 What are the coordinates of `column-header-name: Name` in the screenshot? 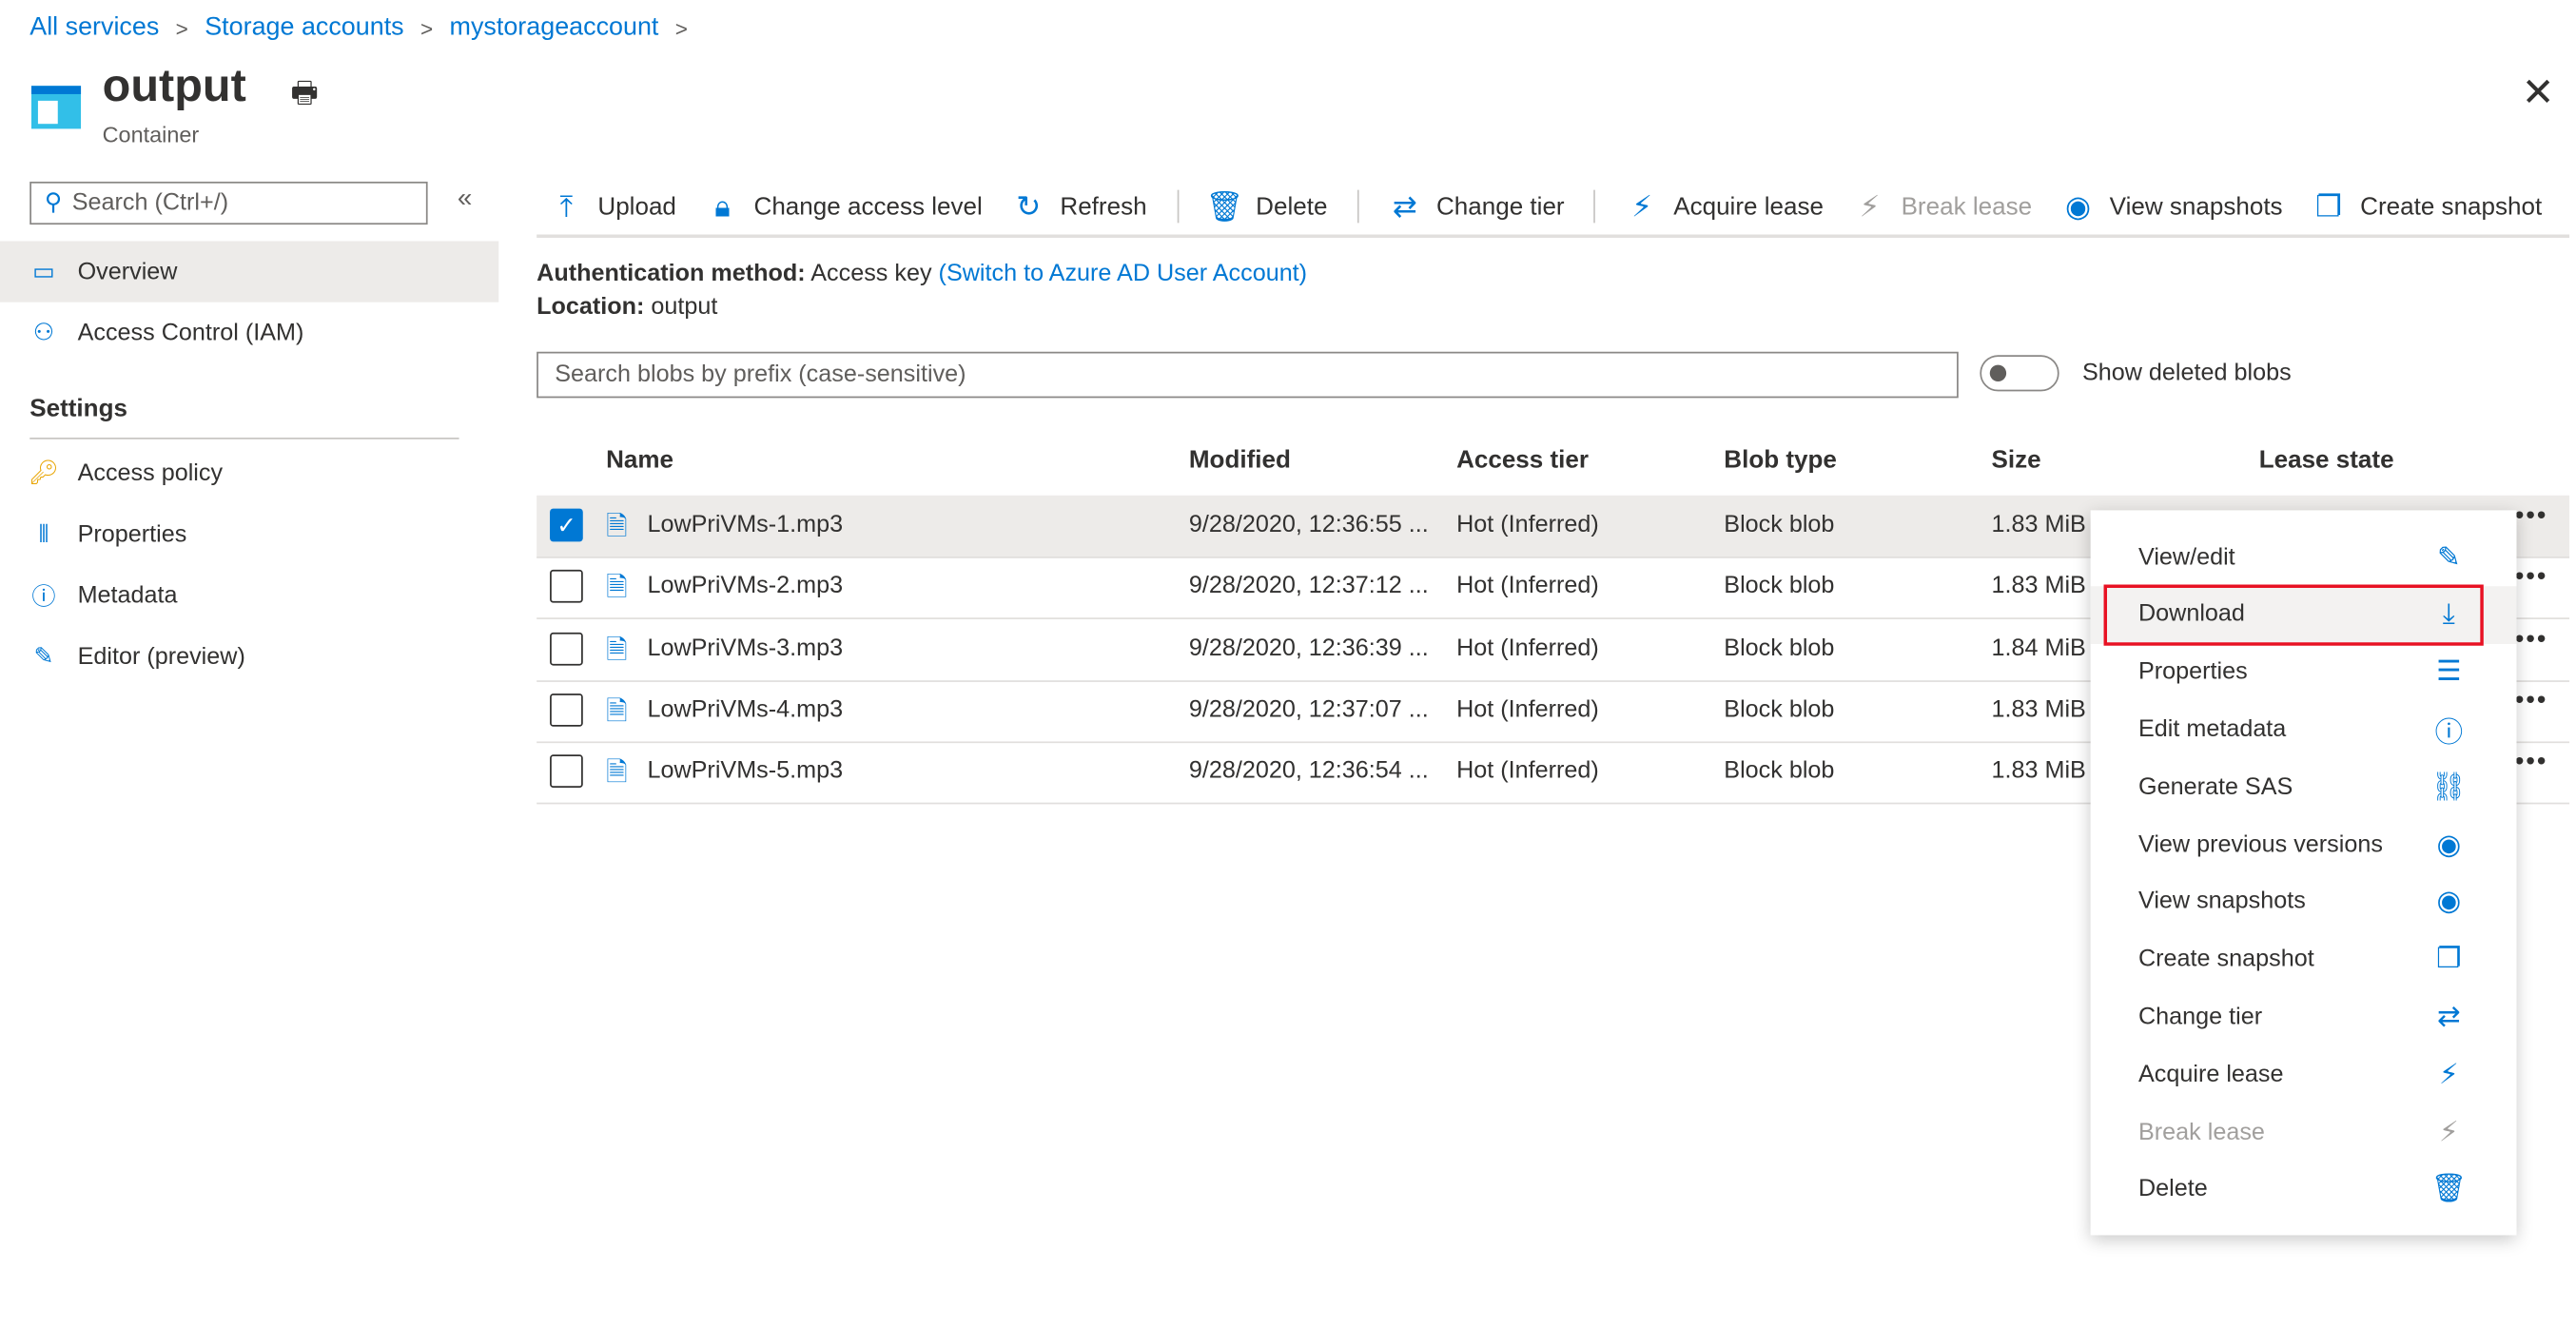 It's located at (639, 460).